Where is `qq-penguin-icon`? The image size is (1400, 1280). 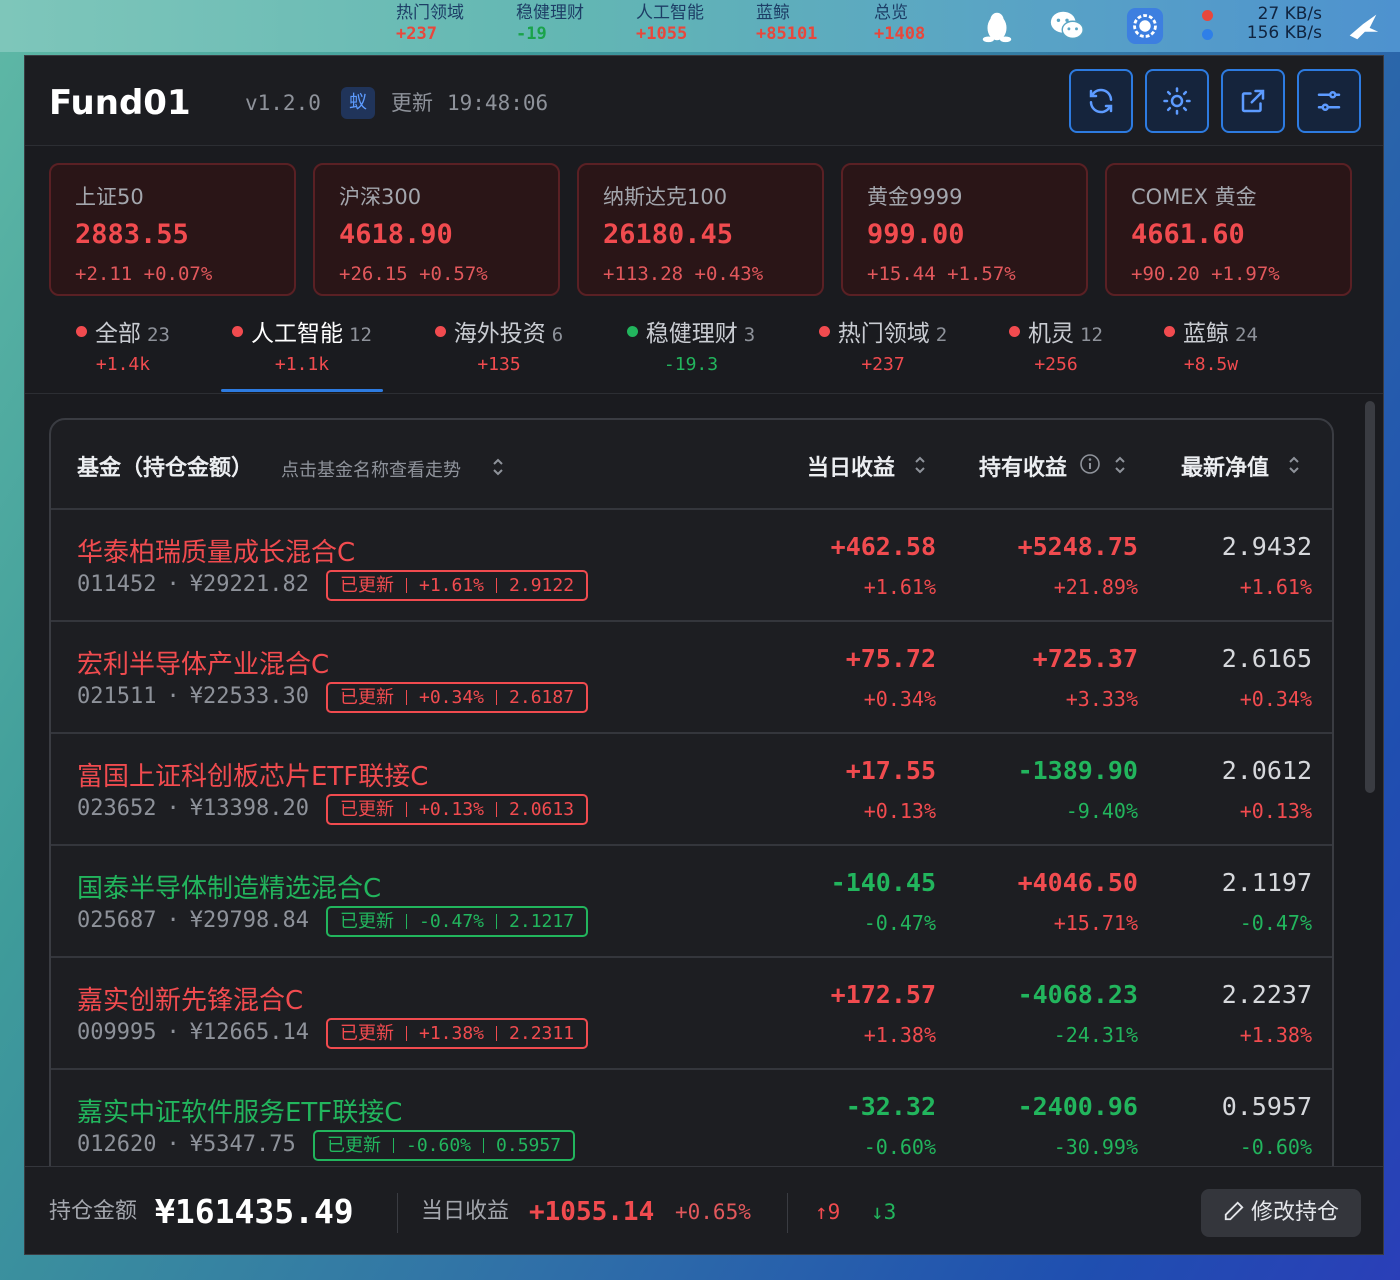
qq-penguin-icon is located at coordinates (997, 26).